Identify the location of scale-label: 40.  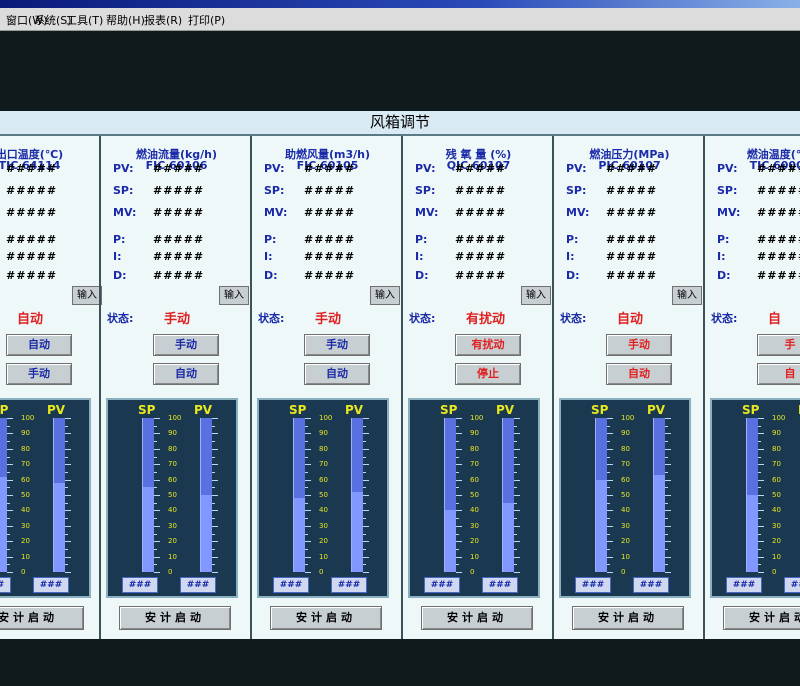
(172, 510).